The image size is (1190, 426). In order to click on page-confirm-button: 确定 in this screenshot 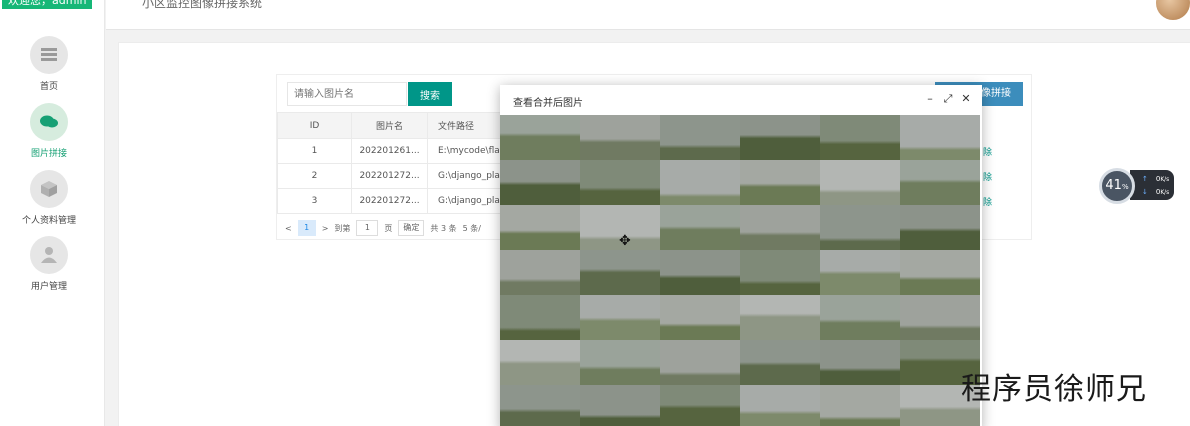, I will do `click(411, 228)`.